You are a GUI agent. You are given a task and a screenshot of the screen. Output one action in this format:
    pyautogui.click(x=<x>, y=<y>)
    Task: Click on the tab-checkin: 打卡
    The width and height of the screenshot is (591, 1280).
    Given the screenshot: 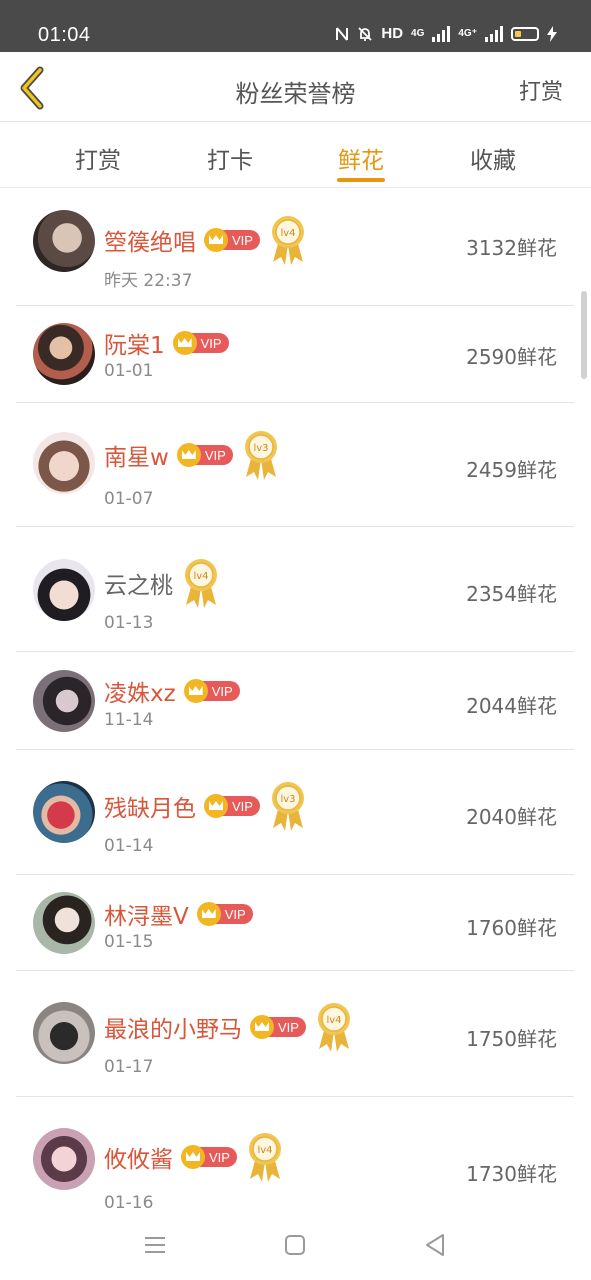 What is the action you would take?
    pyautogui.click(x=230, y=158)
    